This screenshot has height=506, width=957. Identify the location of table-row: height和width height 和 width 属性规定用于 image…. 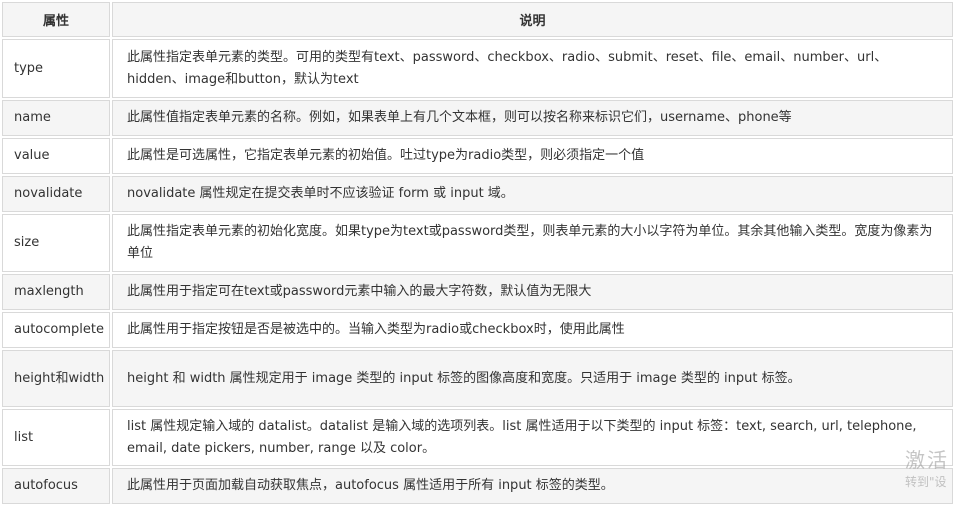
(477, 378).